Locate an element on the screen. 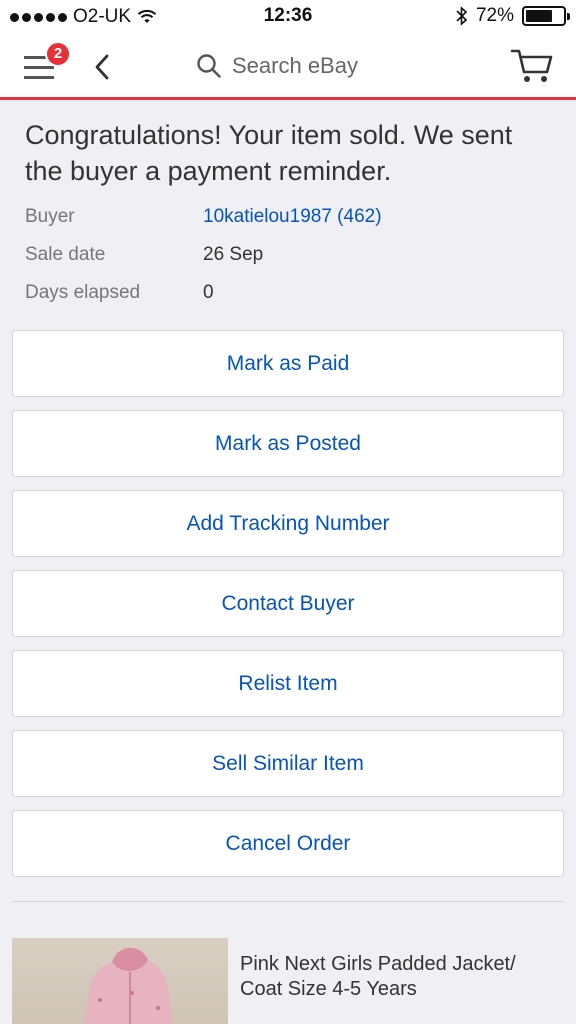  sell-similar-item-button: Sell Similar Item is located at coordinates (288, 763).